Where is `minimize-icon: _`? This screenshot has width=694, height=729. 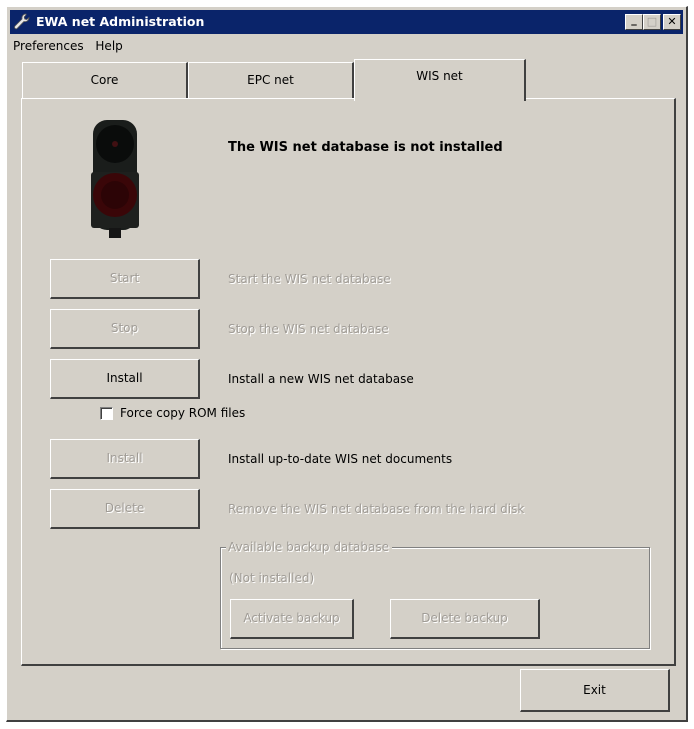
minimize-icon: _ is located at coordinates (634, 19).